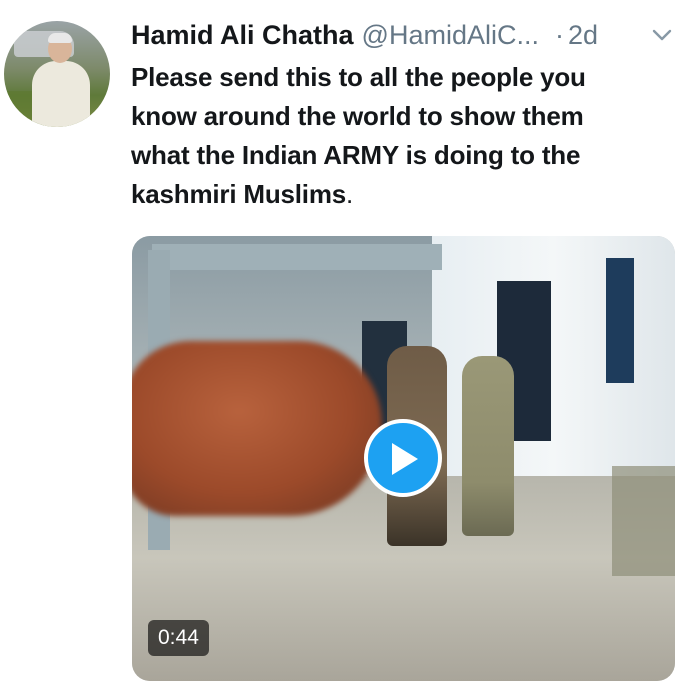 The height and width of the screenshot is (693, 699). Describe the element at coordinates (178, 638) in the screenshot. I see `video-duration-badge: 0:44` at that location.